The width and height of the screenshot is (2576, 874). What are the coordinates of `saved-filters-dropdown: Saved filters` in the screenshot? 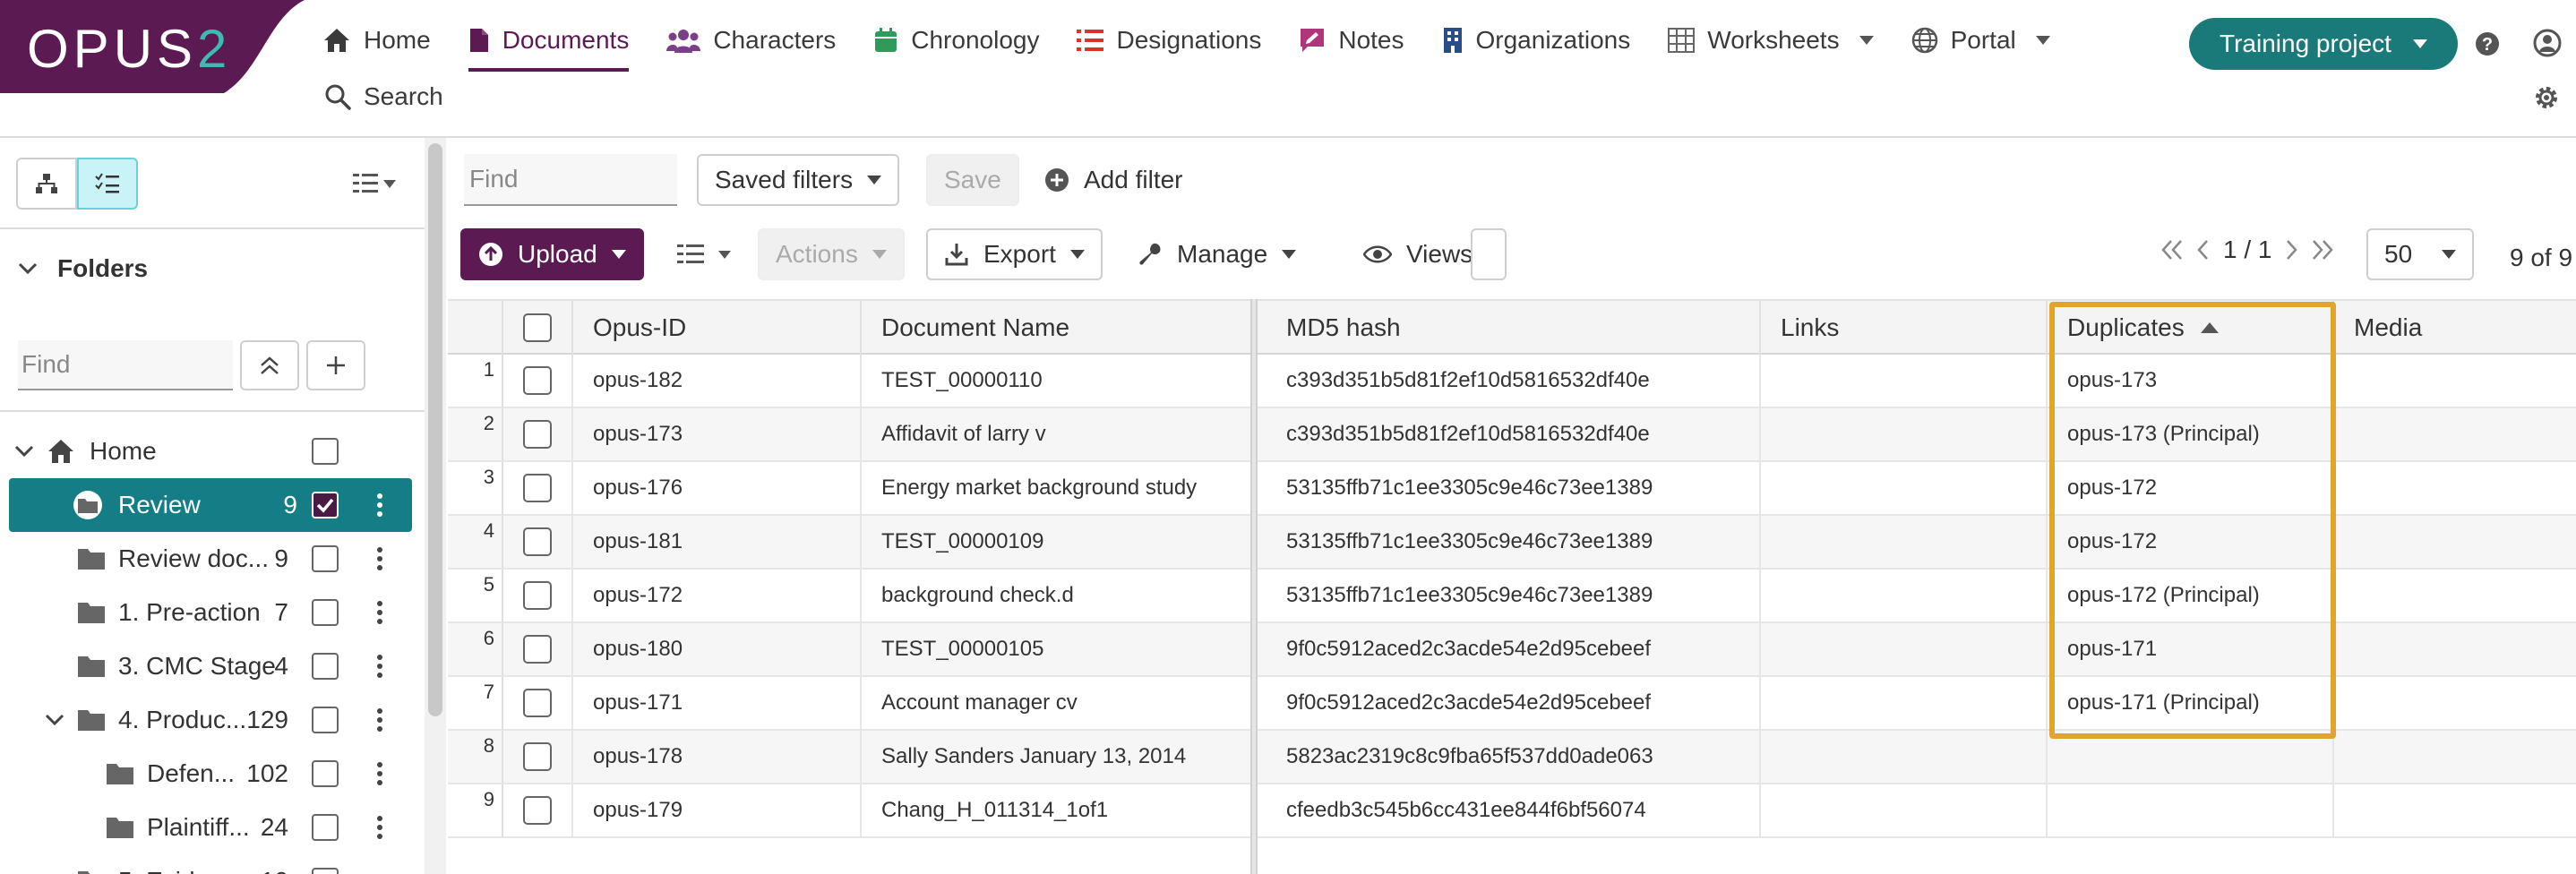 It's located at (798, 180).